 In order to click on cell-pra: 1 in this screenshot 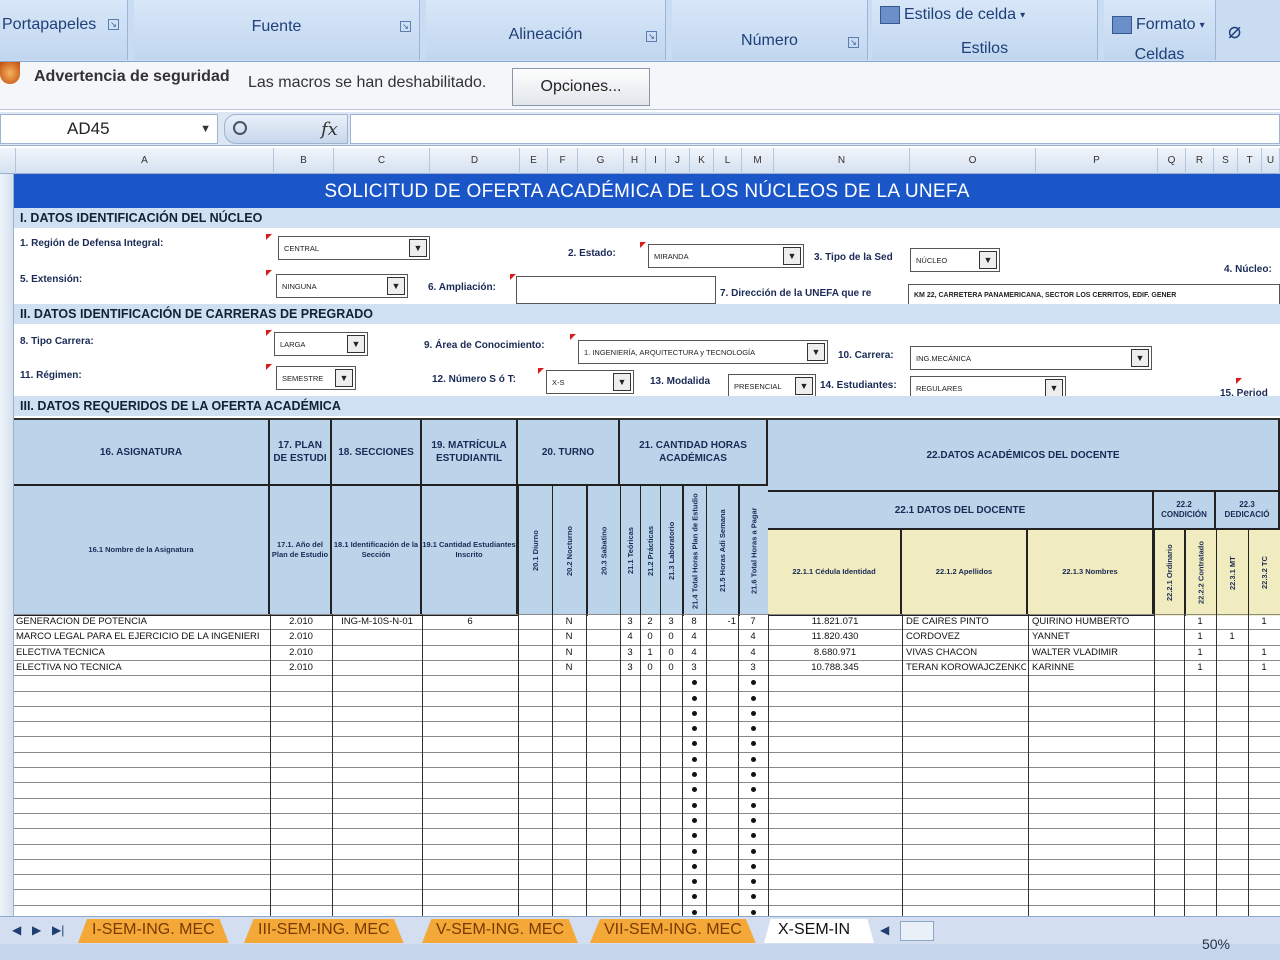, I will do `click(650, 652)`.